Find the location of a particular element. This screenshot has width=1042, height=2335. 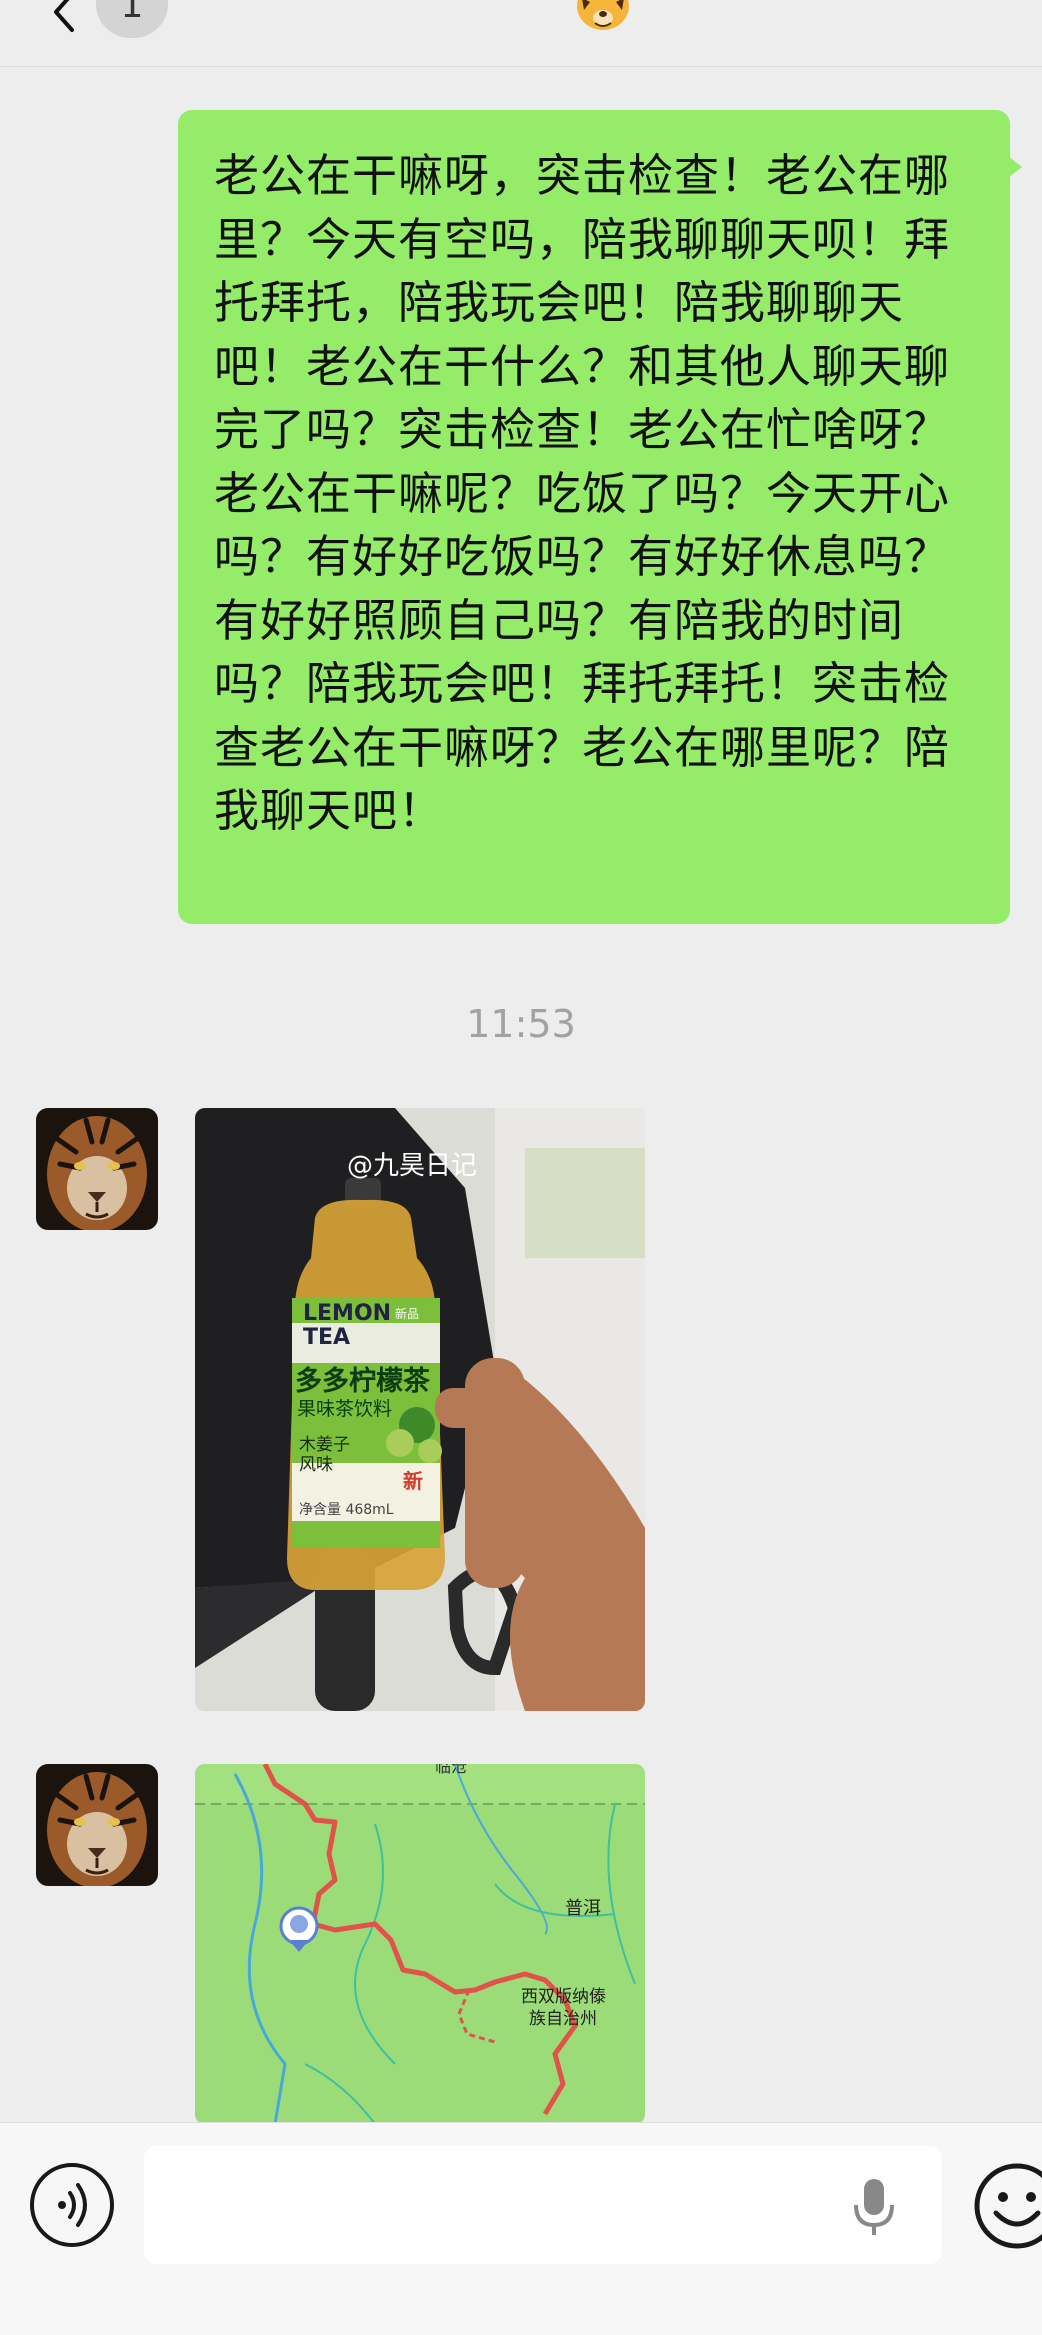

map-city-label: 普洱 is located at coordinates (583, 1908).